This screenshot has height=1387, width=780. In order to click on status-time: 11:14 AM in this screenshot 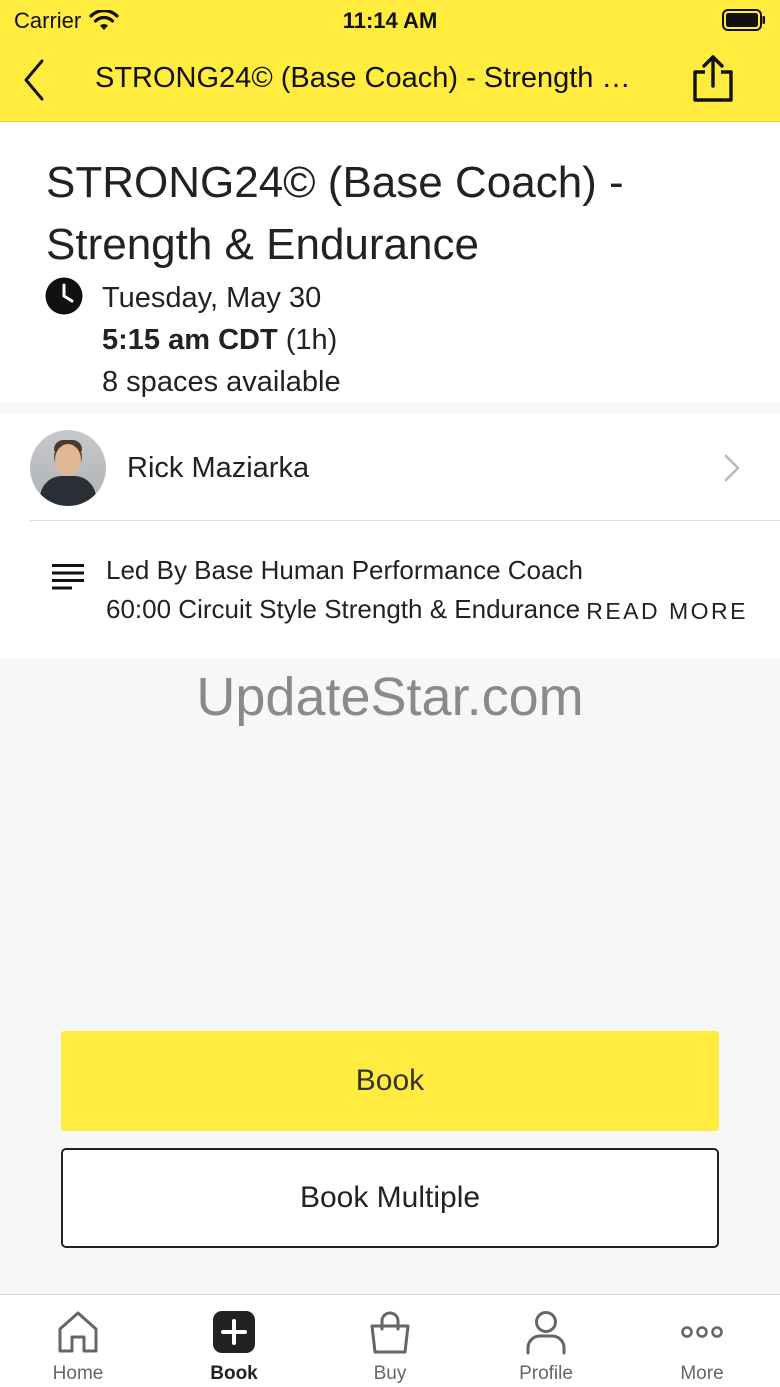, I will do `click(390, 20)`.